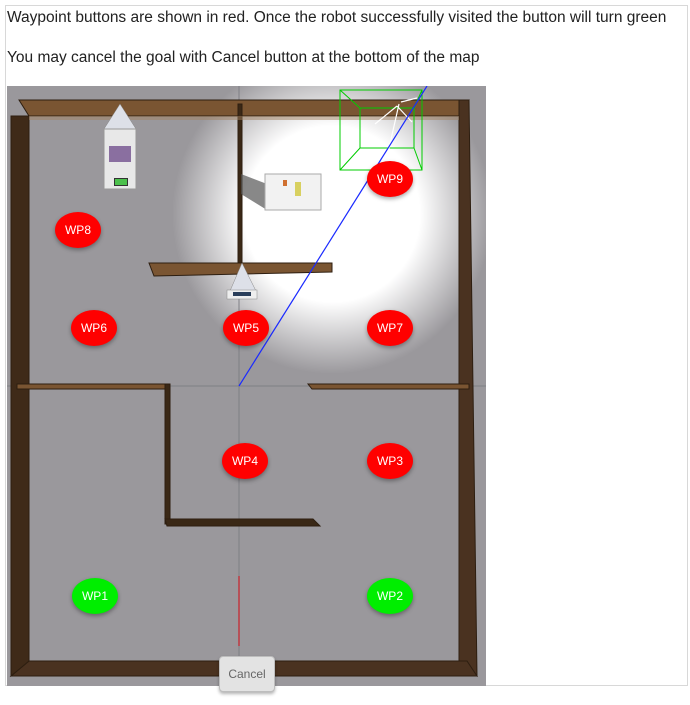 This screenshot has width=690, height=705. I want to click on waypoint-button-wp2: WP2, so click(390, 596).